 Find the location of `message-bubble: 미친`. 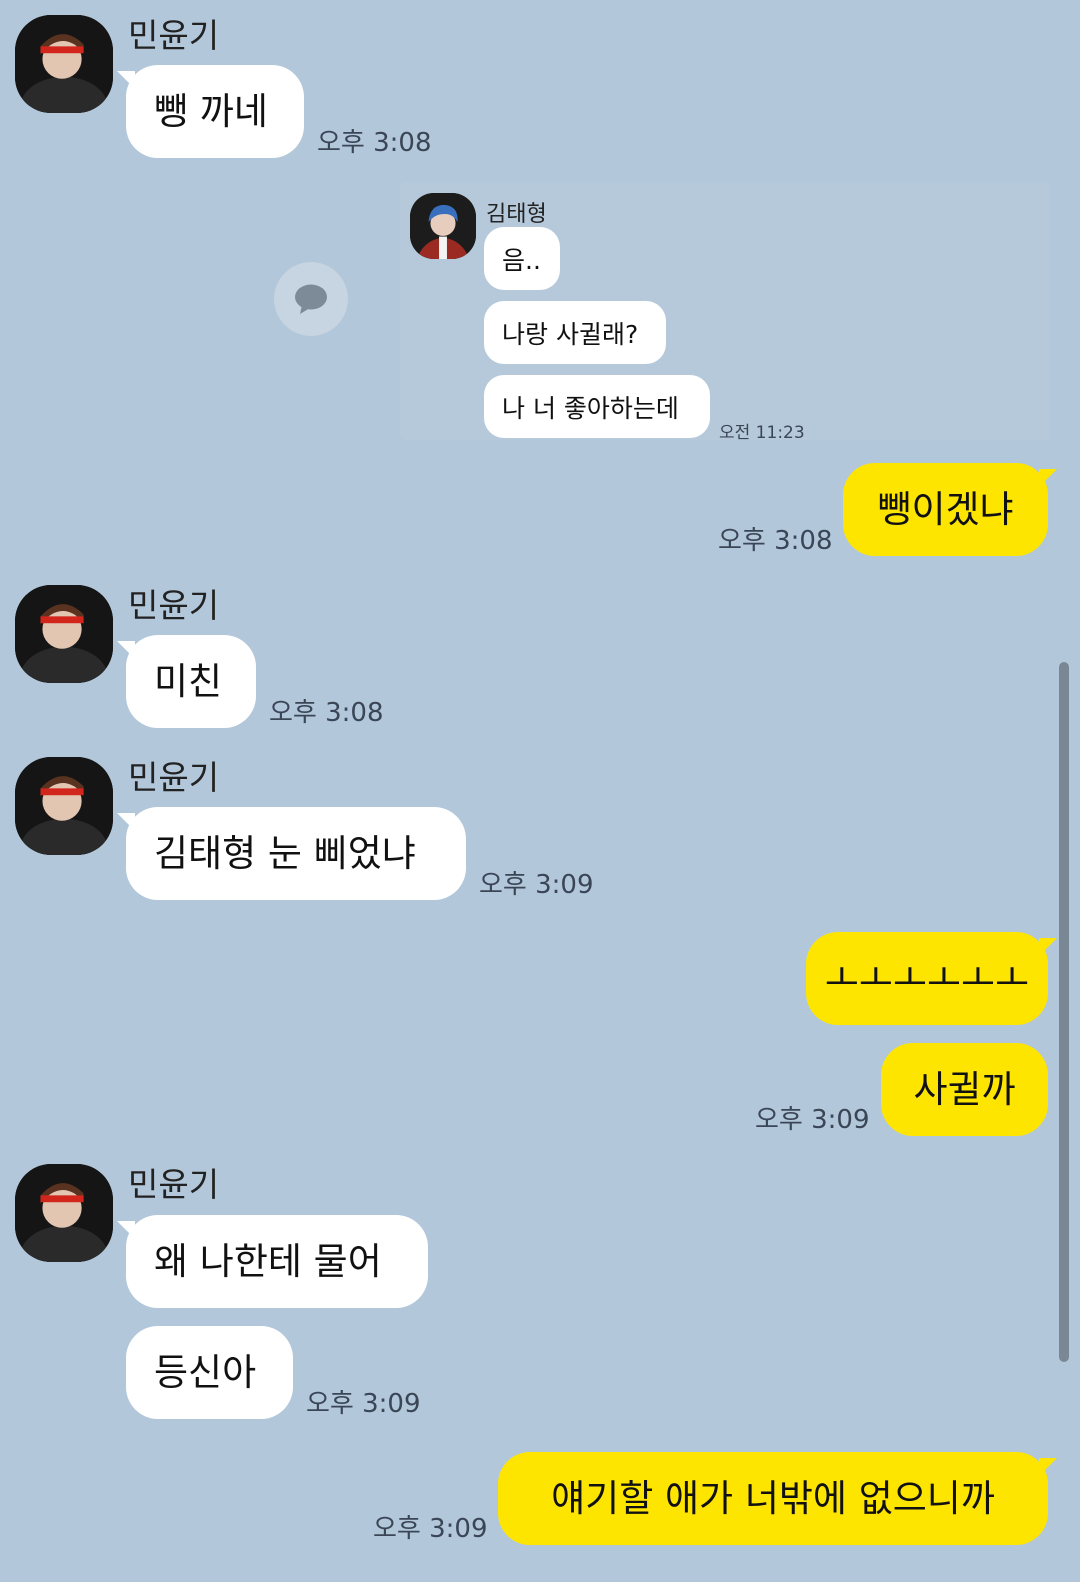

message-bubble: 미친 is located at coordinates (186, 681).